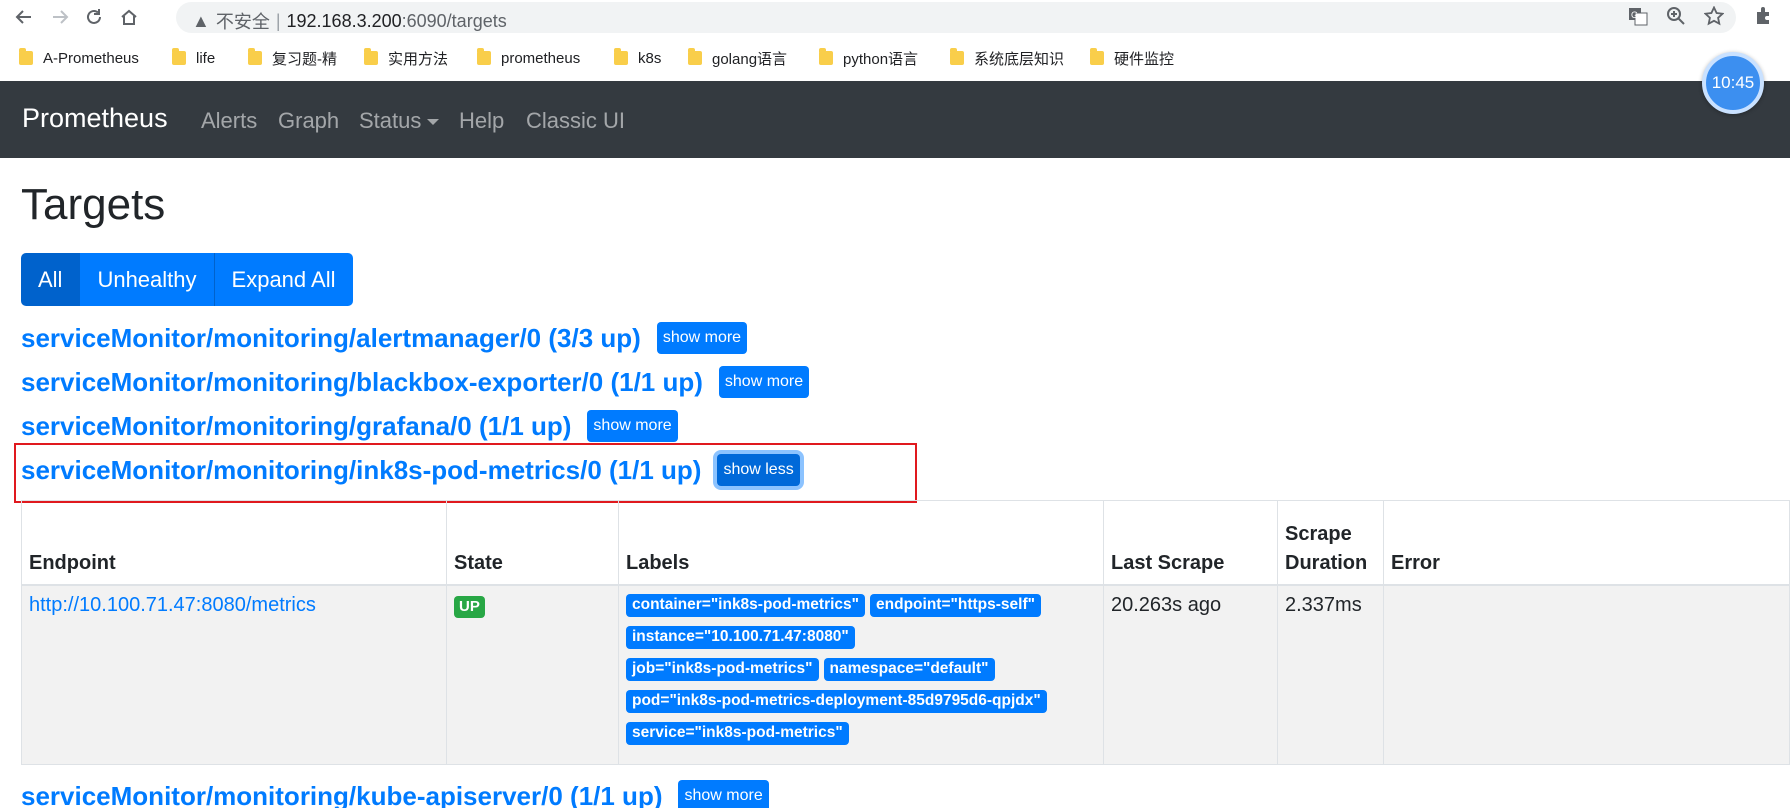  Describe the element at coordinates (1676, 18) in the screenshot. I see `zoom-icon` at that location.